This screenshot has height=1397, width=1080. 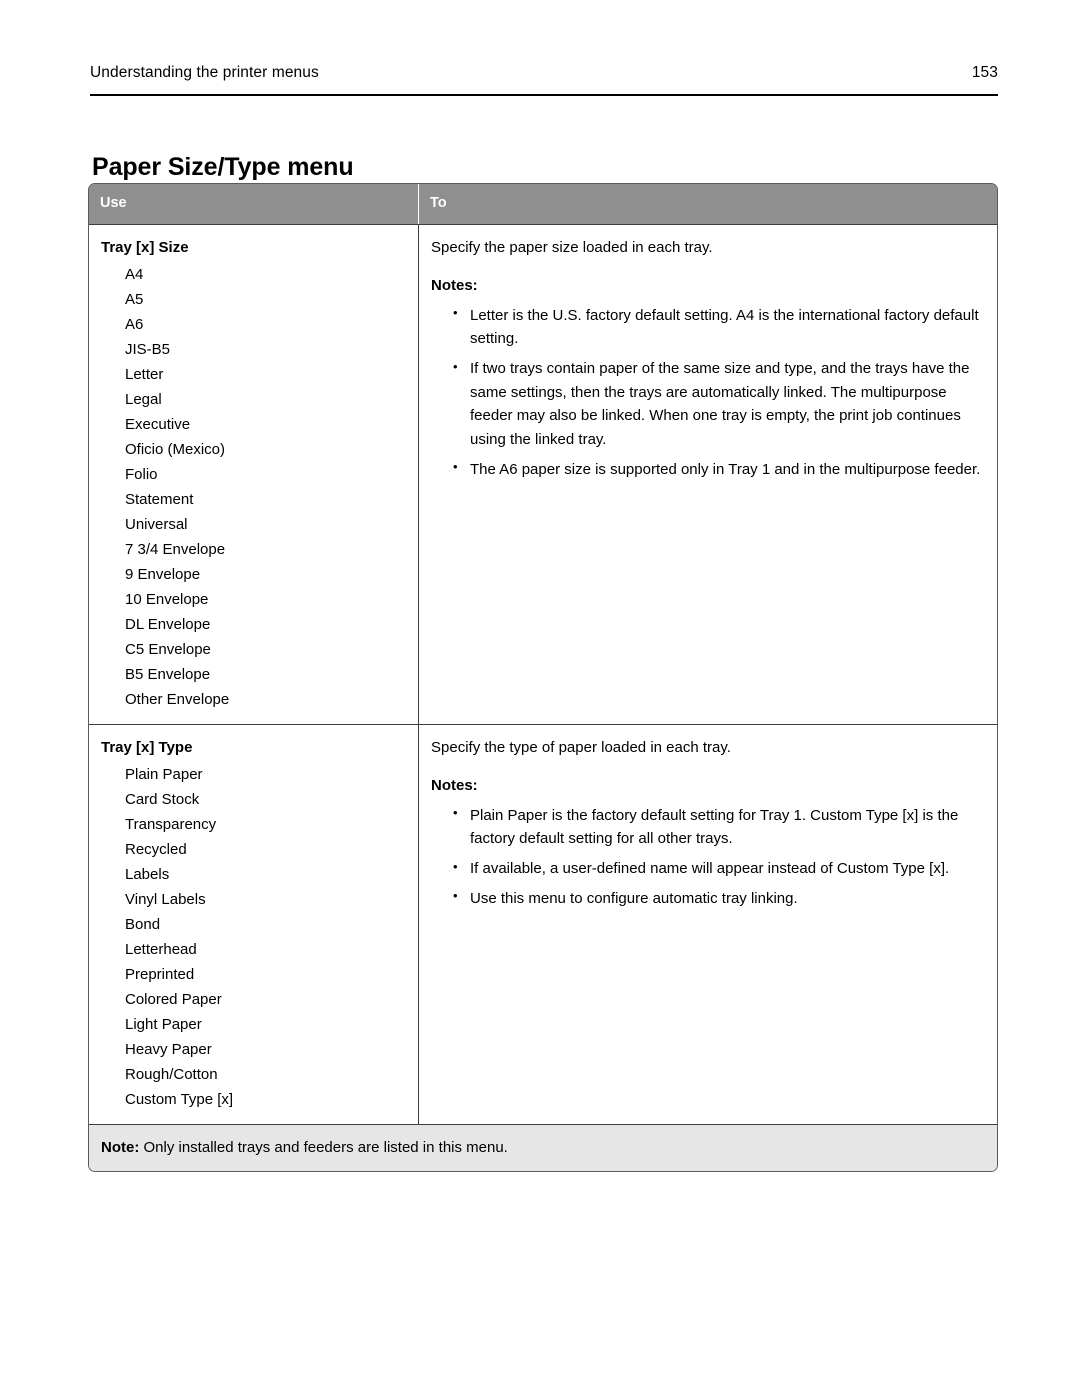 I want to click on list-item: Labels, so click(x=147, y=874).